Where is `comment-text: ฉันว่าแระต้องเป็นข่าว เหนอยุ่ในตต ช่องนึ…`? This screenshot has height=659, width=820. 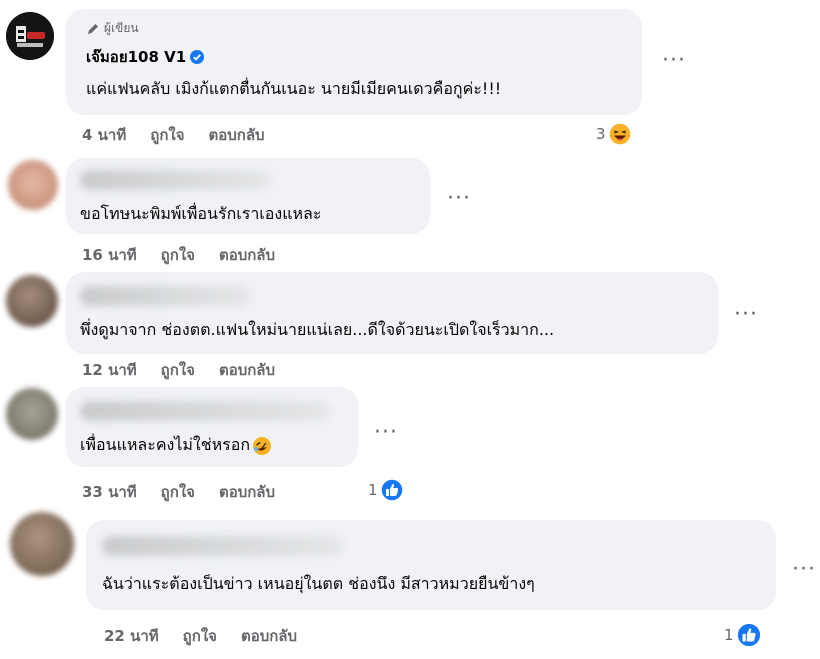
comment-text: ฉันว่าแระต้องเป็นข่าว เหนอยุ่ในตต ช่องนึ… is located at coordinates (318, 583).